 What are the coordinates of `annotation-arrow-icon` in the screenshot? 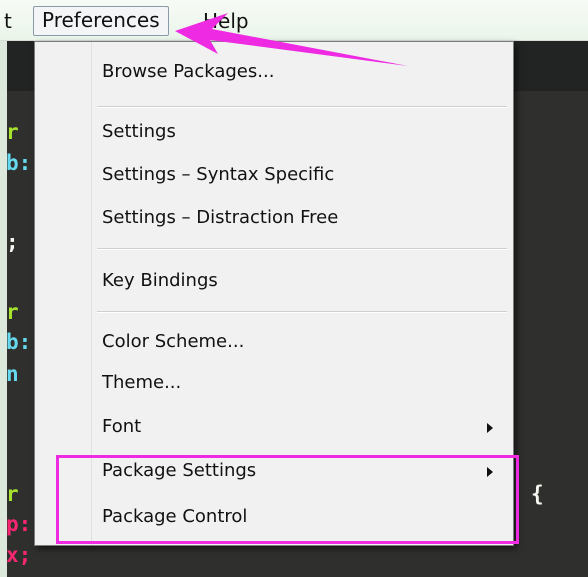 It's located at (291, 39).